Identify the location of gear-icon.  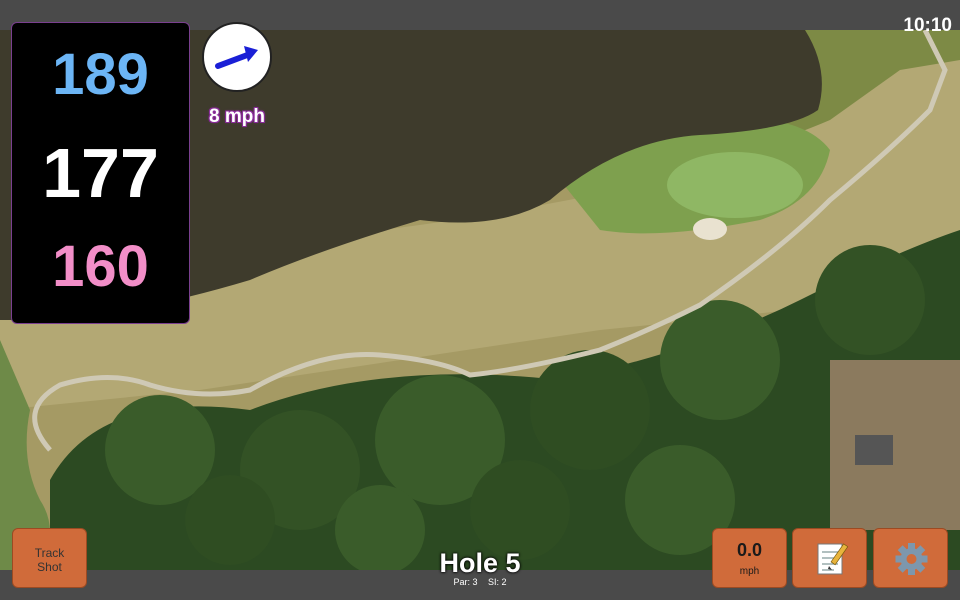
(911, 559).